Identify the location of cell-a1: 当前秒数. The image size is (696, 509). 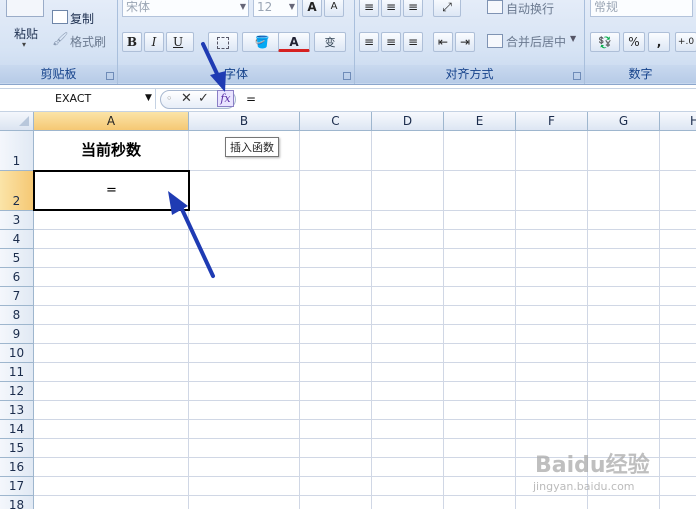
(111, 150).